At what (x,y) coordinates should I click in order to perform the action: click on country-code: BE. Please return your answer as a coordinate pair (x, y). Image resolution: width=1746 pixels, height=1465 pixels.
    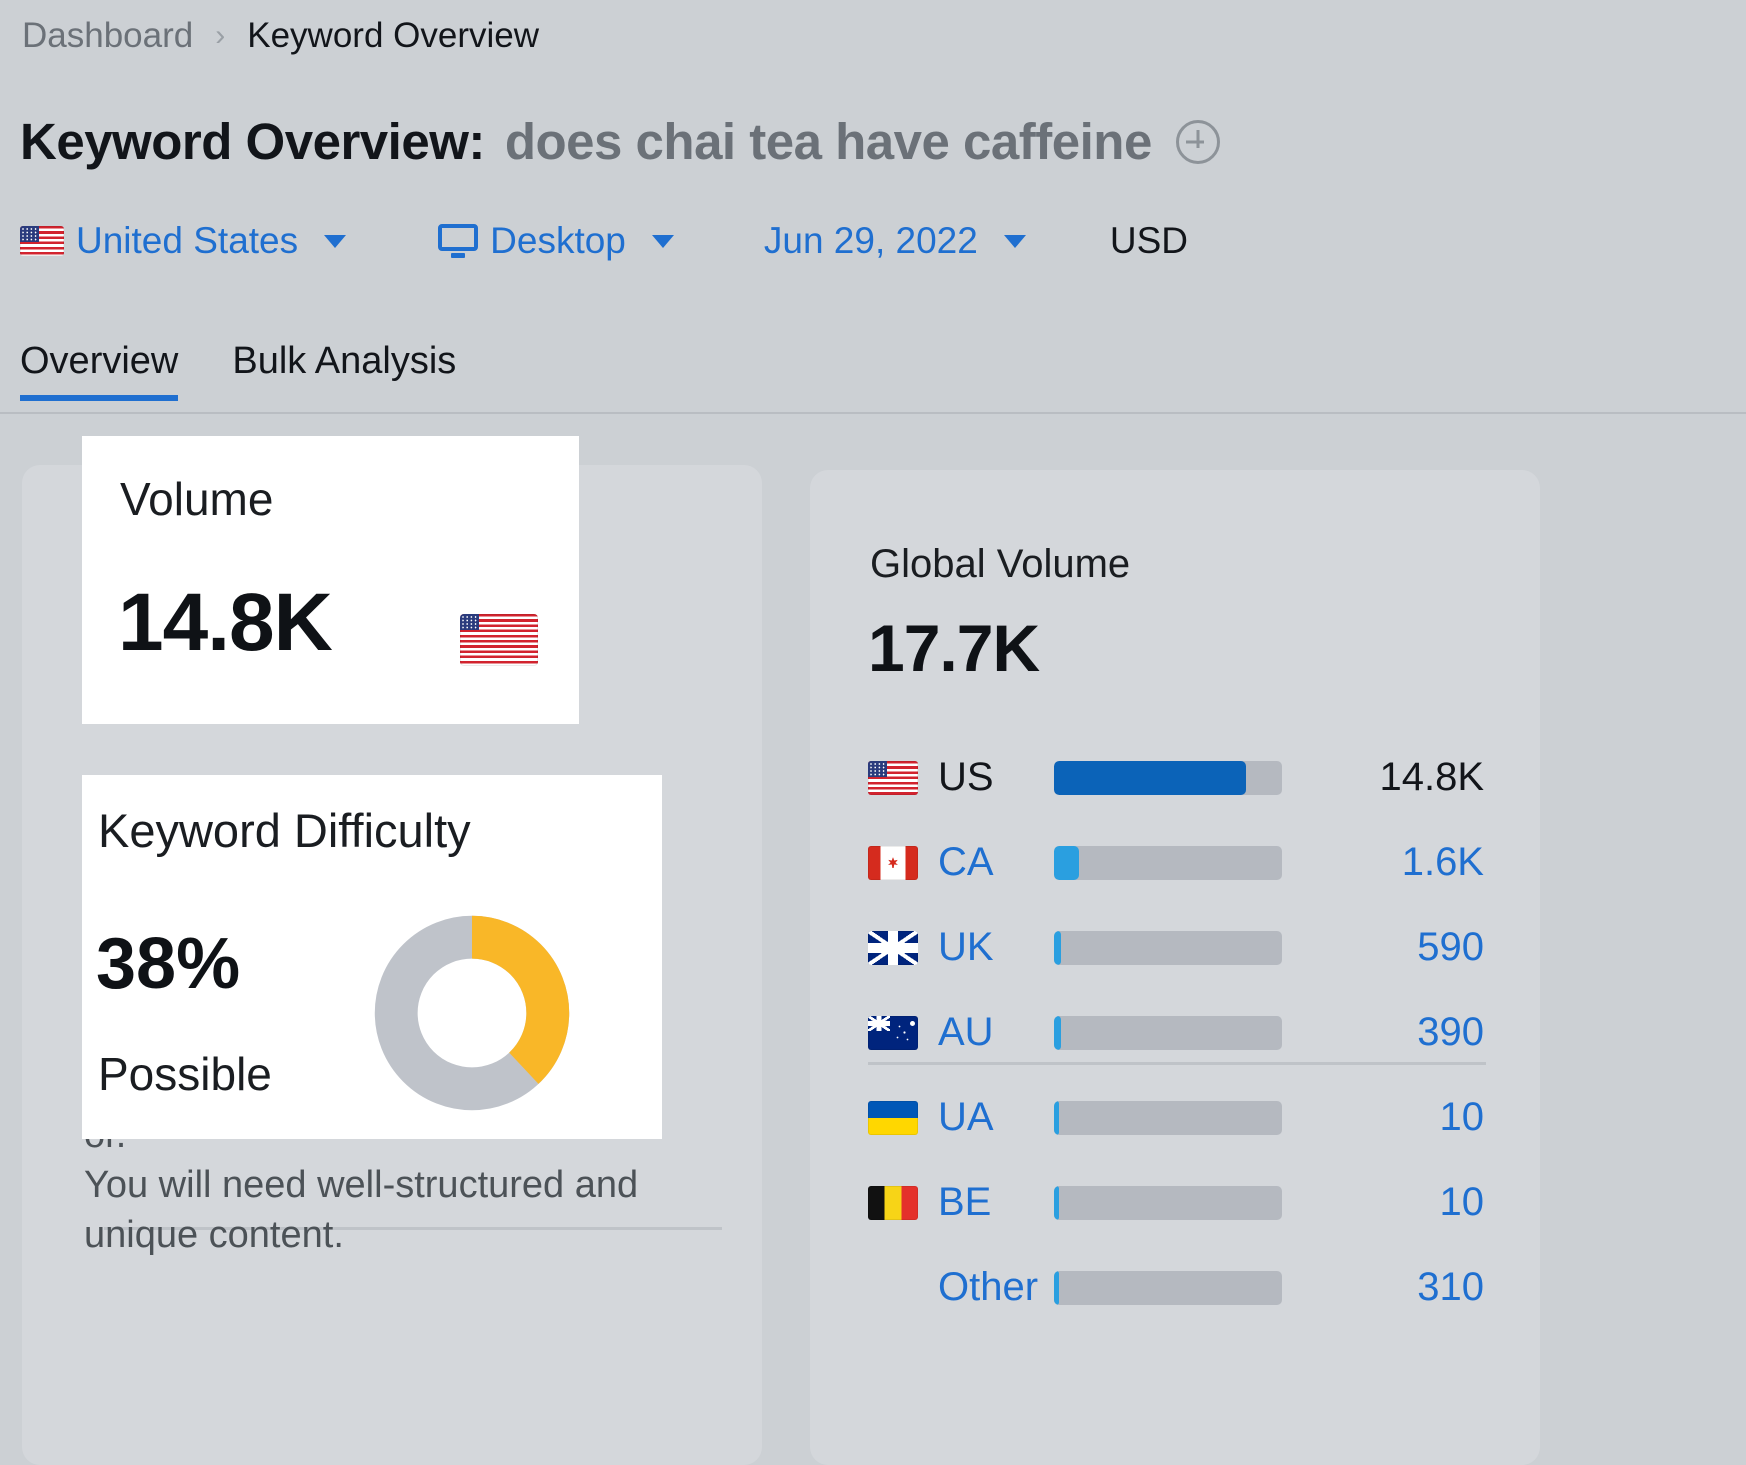
    Looking at the image, I should click on (965, 1202).